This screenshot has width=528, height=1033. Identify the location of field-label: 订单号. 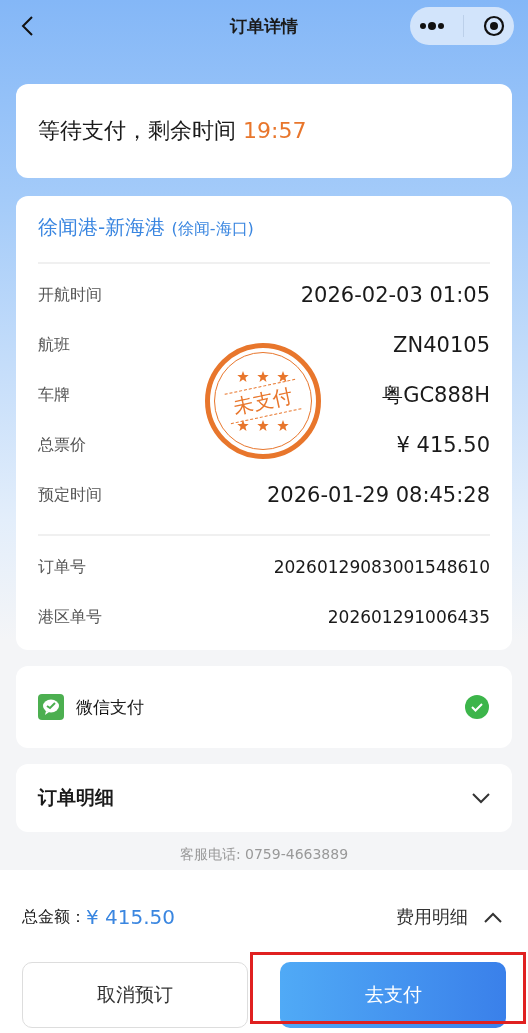
(62, 567).